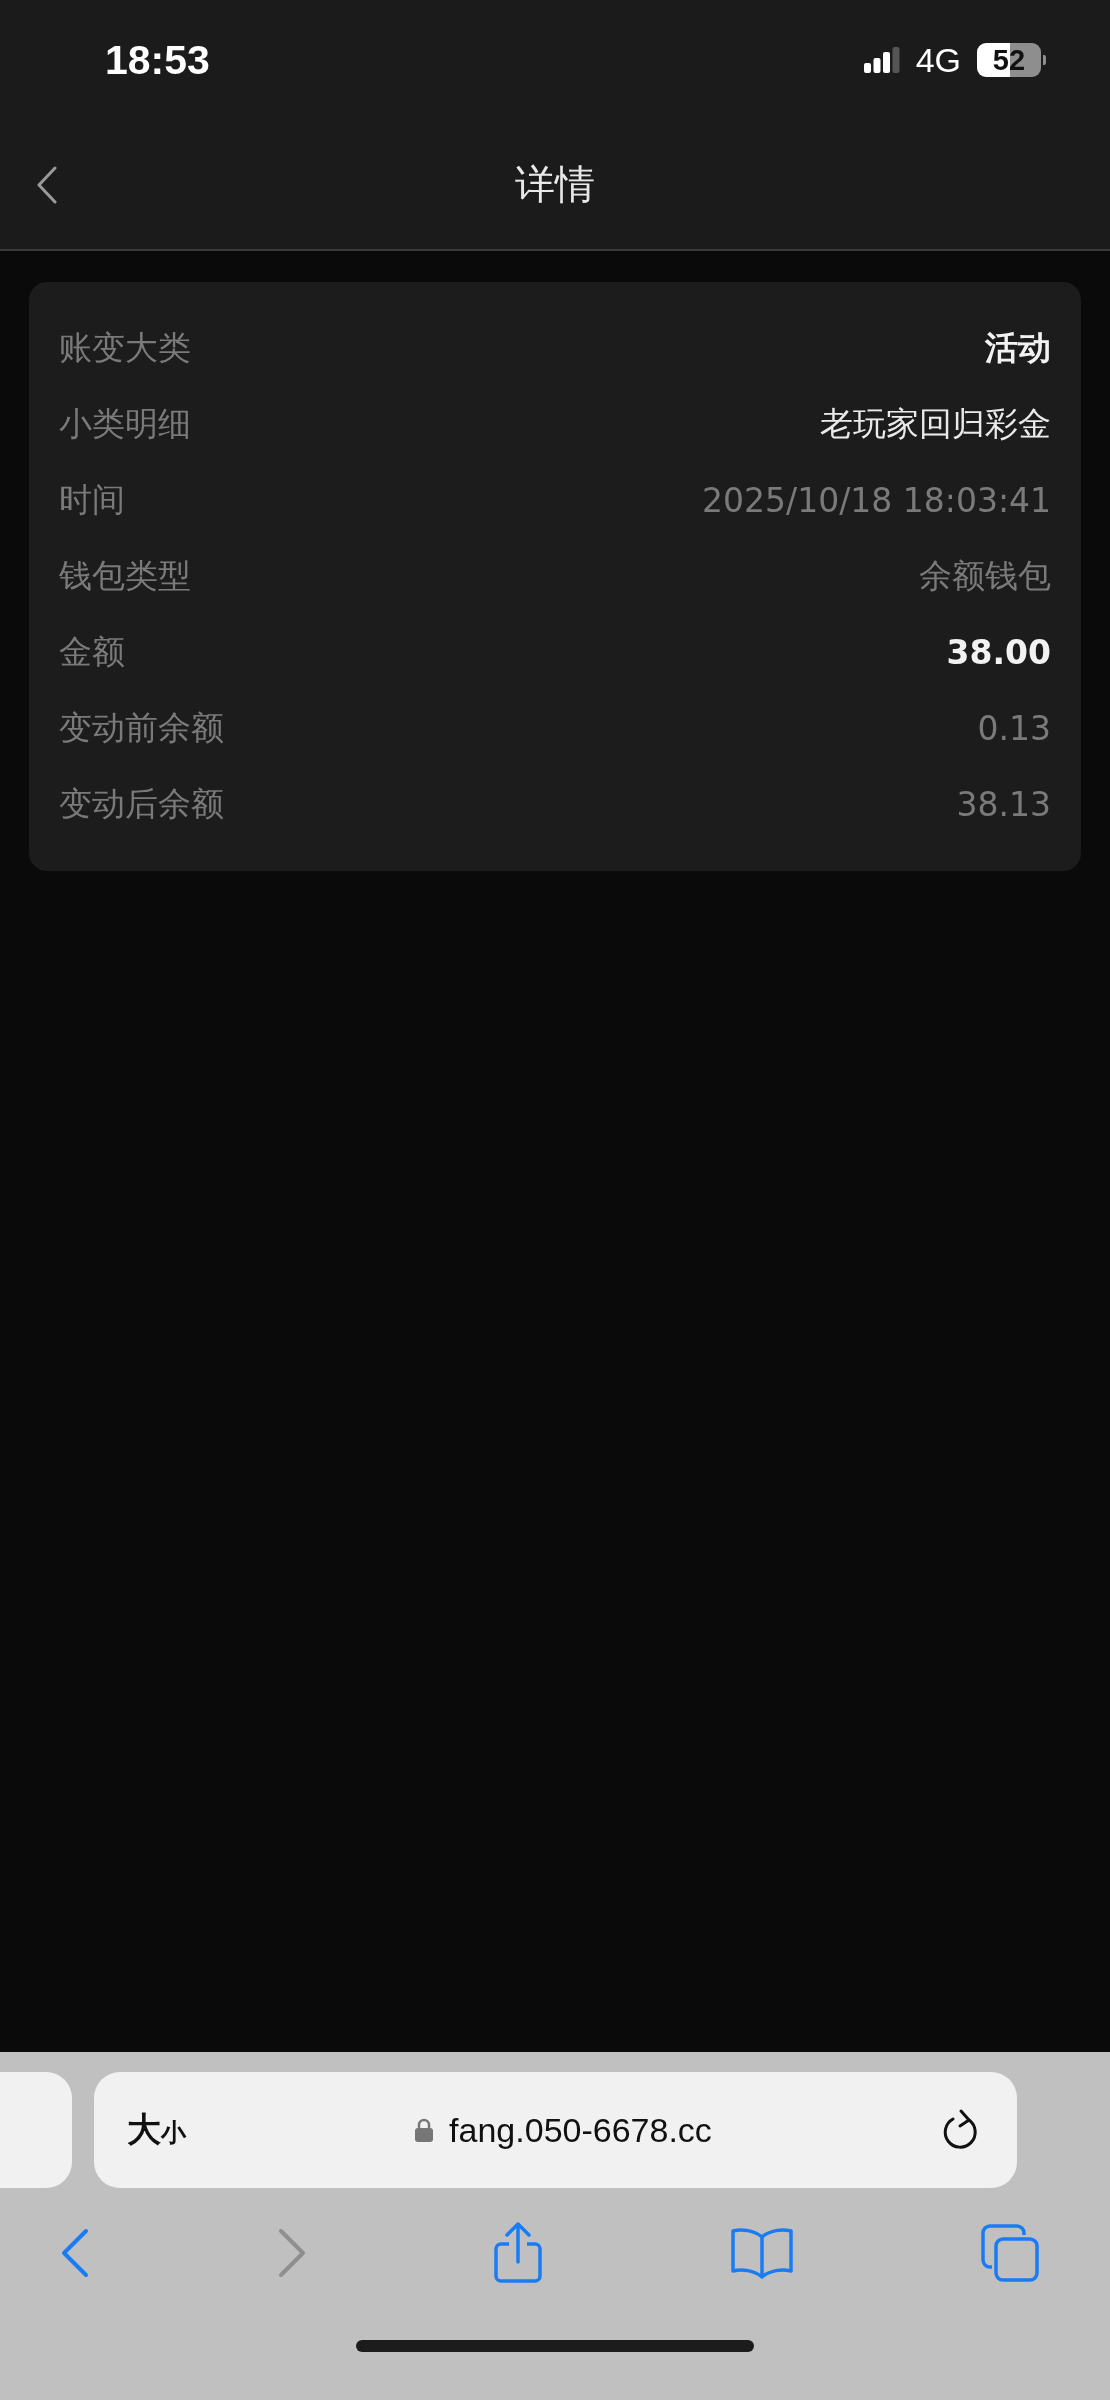  Describe the element at coordinates (125, 423) in the screenshot. I see `detail-label: 小类明细` at that location.